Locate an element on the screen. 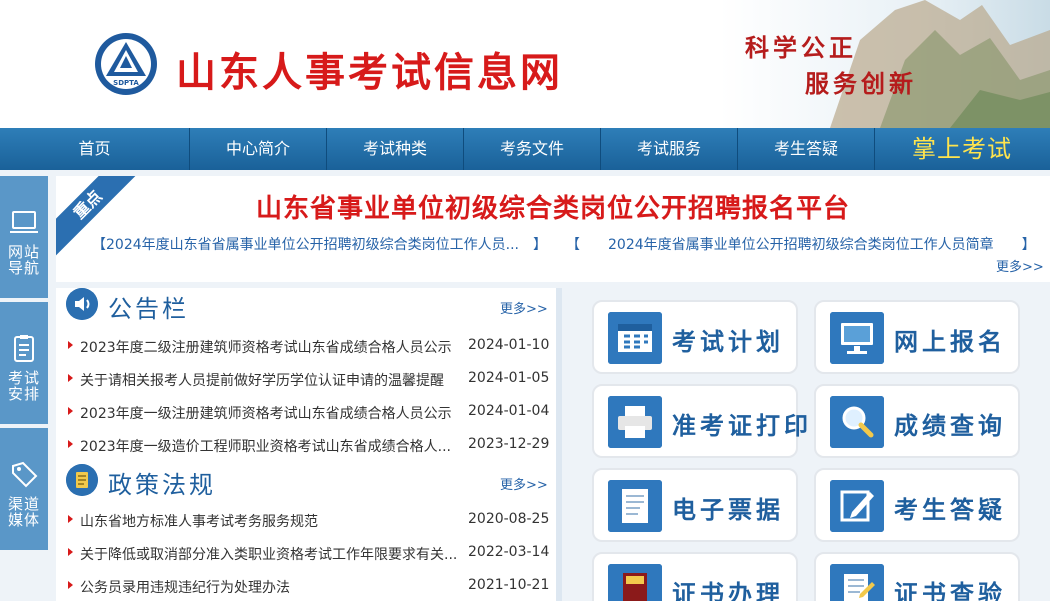 The width and height of the screenshot is (1050, 601). policy-row: 关于降低或取消部分准入类职业资格考试工作年限要求有关... 2022-03-14 is located at coordinates (308, 554).